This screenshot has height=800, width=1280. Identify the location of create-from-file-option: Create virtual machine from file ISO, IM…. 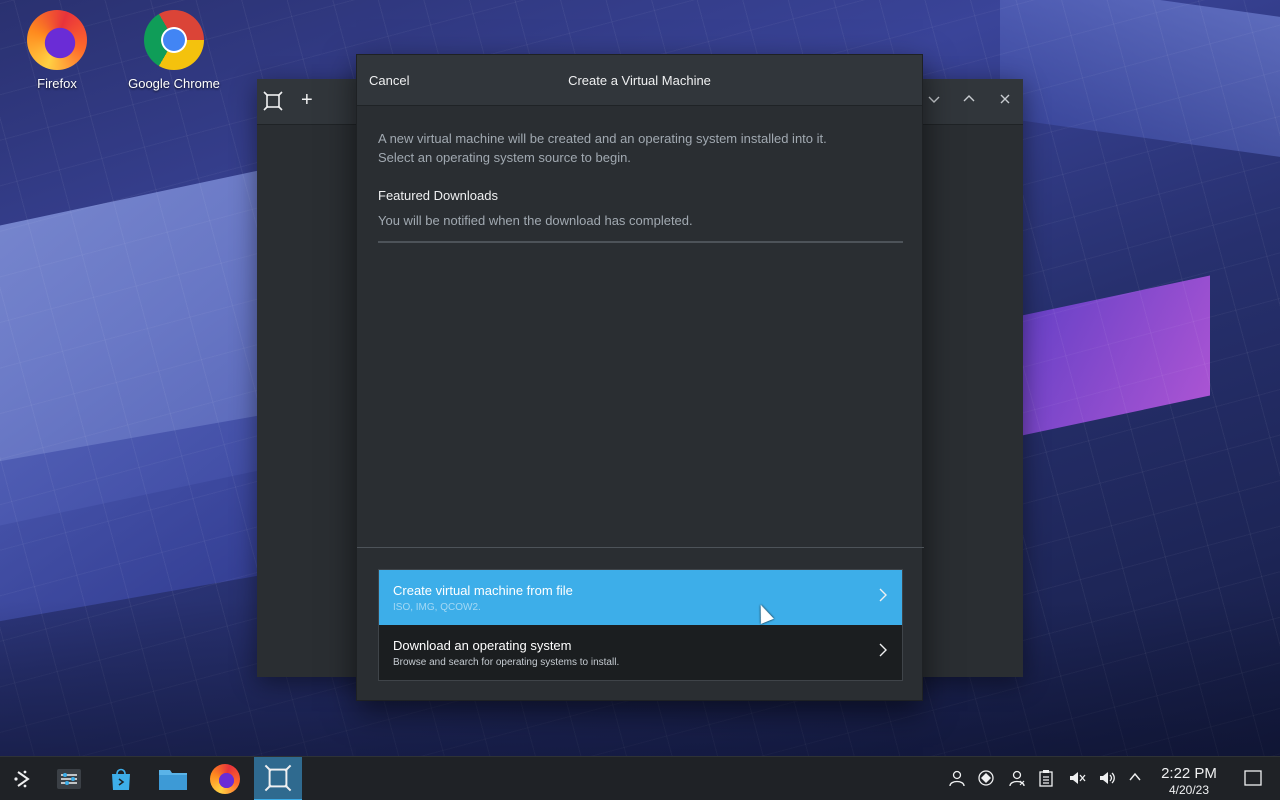
(640, 597).